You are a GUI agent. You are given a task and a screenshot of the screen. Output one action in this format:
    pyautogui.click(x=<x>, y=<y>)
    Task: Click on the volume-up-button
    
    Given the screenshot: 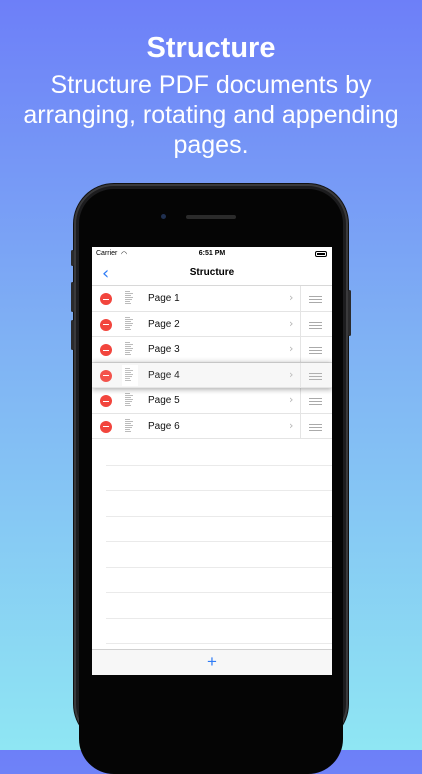 What is the action you would take?
    pyautogui.click(x=72, y=297)
    